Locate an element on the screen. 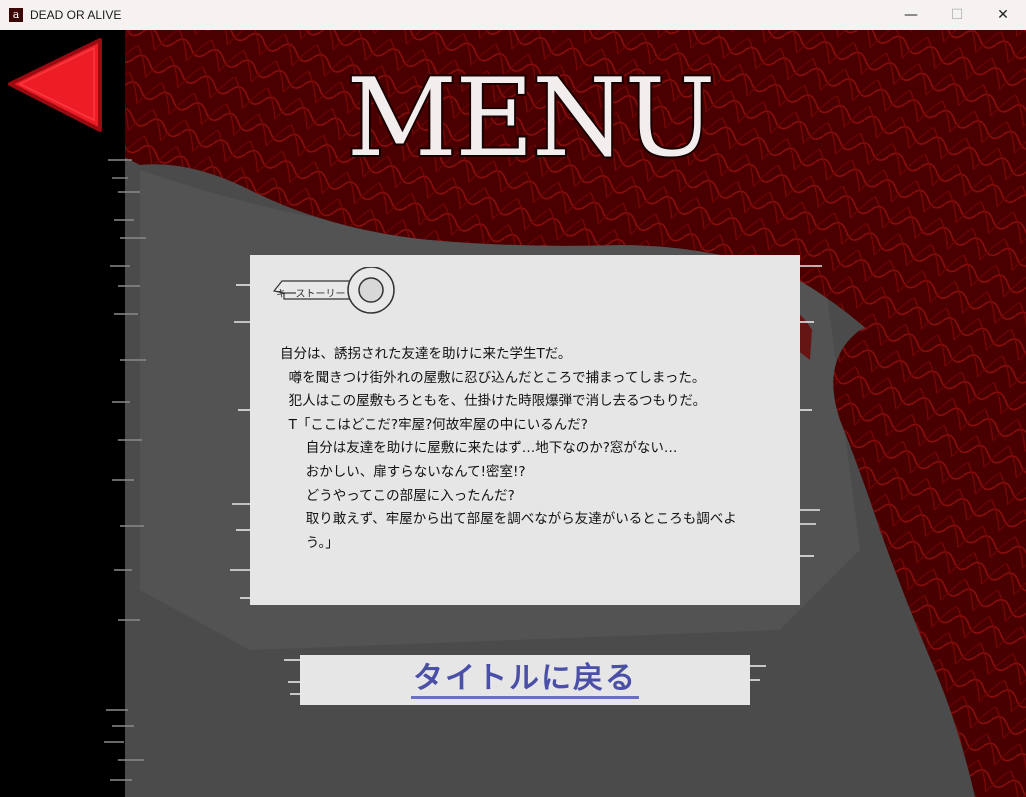  story-line: 噂を聞きつけ街外れの屋敷に忍び込んだところで捕まってしまった。 is located at coordinates (493, 377).